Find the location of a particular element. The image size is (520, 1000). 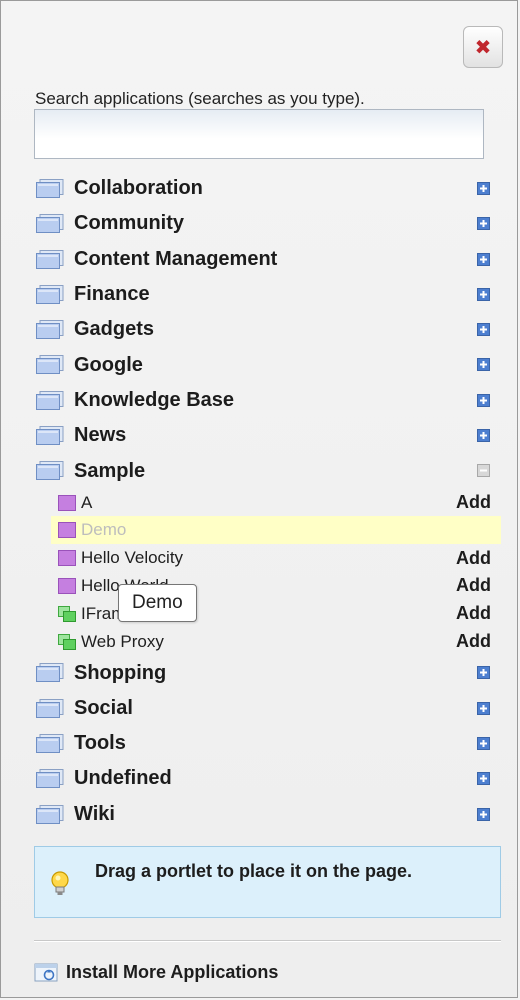

install-more-applications-label: Install More Applications is located at coordinates (172, 971).